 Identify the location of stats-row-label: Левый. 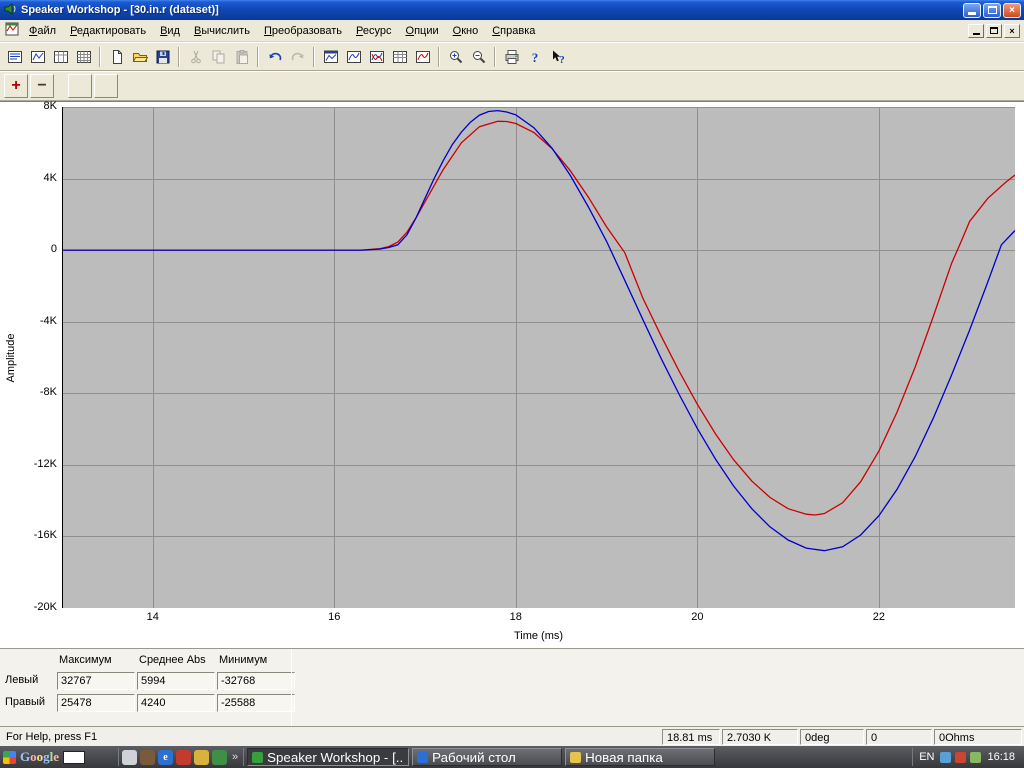
(22, 680).